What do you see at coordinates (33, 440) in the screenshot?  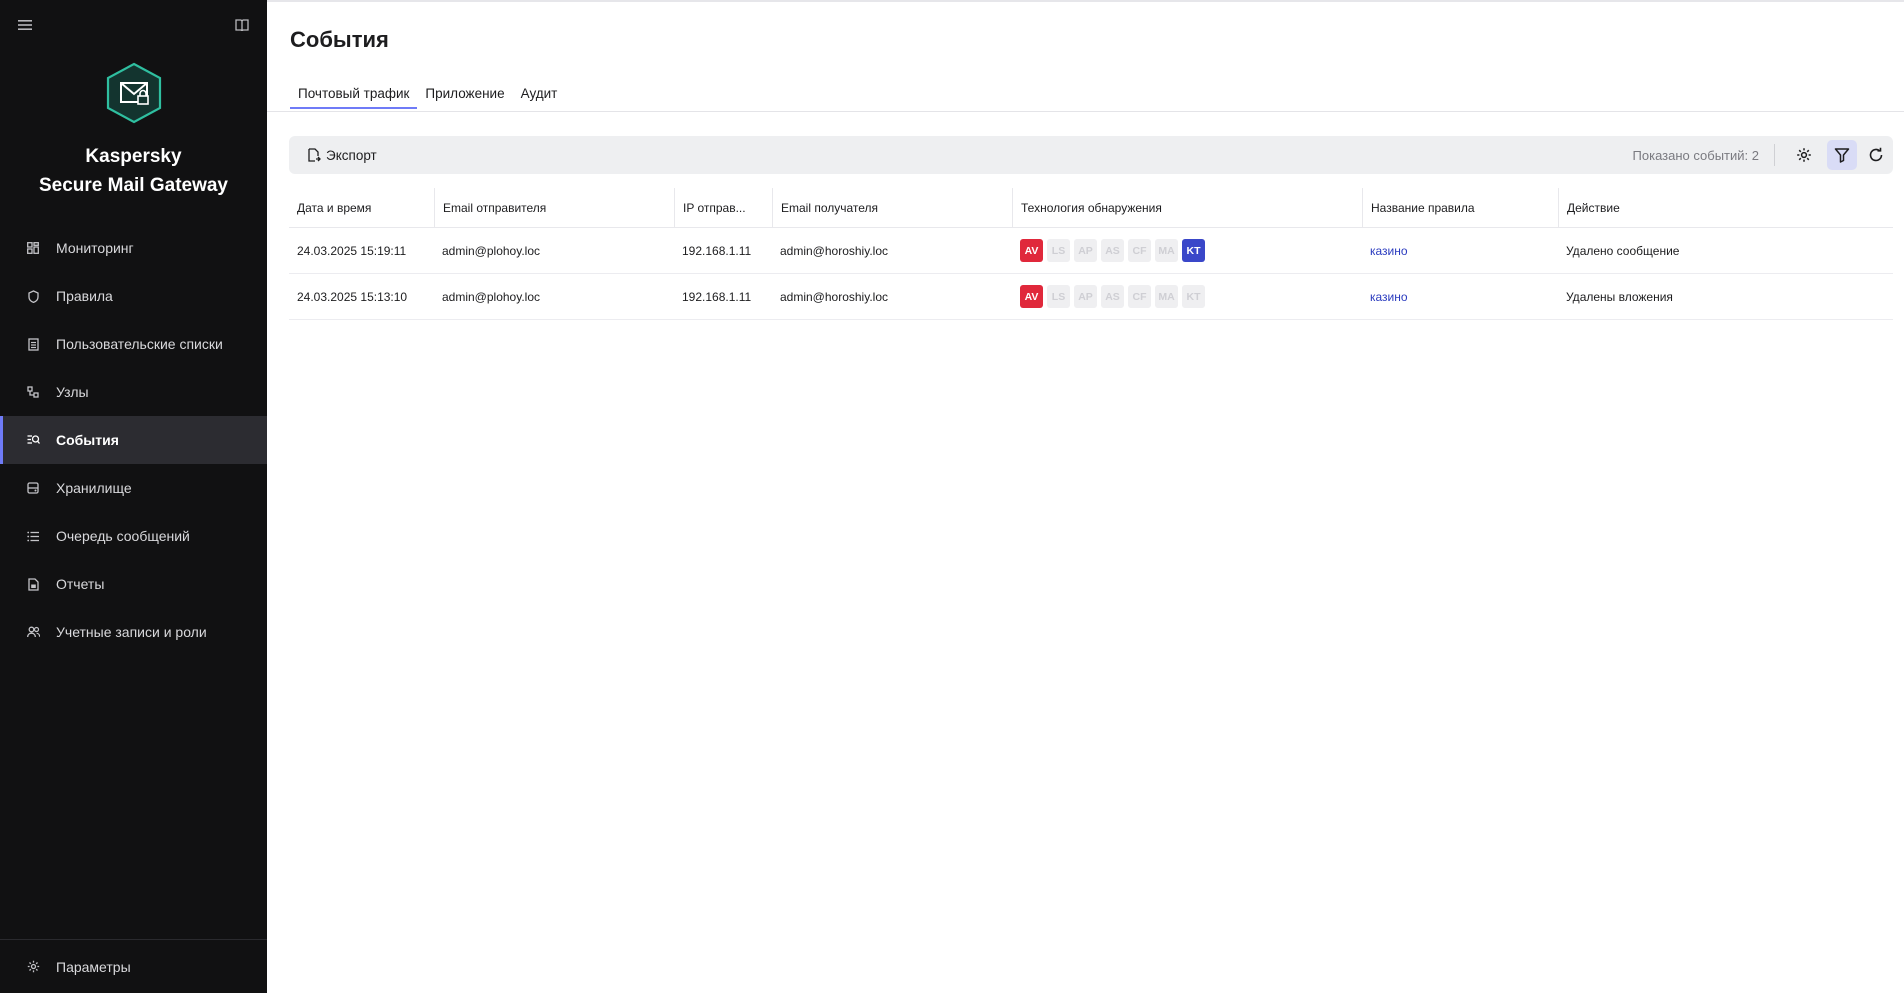 I see `events-search-icon` at bounding box center [33, 440].